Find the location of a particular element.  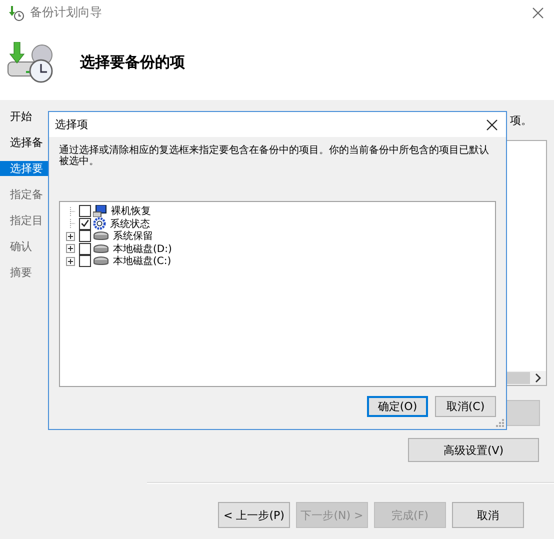

dialog-button: 取消(C) is located at coordinates (465, 406).